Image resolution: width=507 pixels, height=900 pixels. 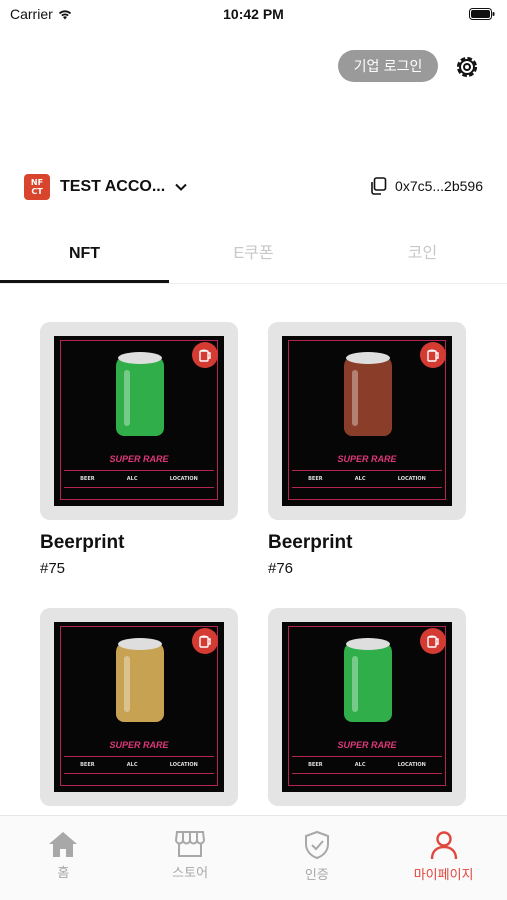 I want to click on nav-verify-label: 인증, so click(x=316, y=875).